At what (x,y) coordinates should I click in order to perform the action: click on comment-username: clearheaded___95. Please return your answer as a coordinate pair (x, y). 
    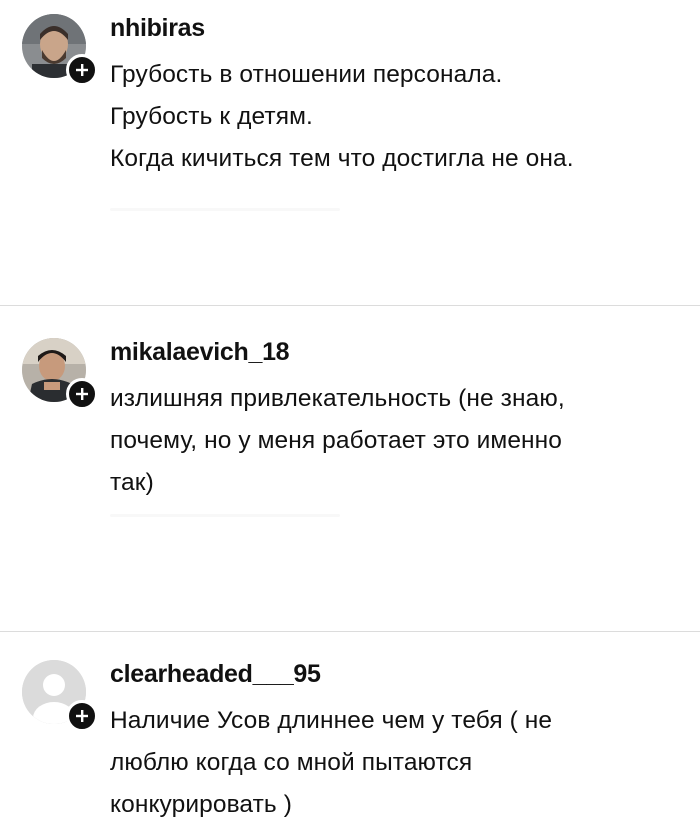
    Looking at the image, I should click on (215, 674).